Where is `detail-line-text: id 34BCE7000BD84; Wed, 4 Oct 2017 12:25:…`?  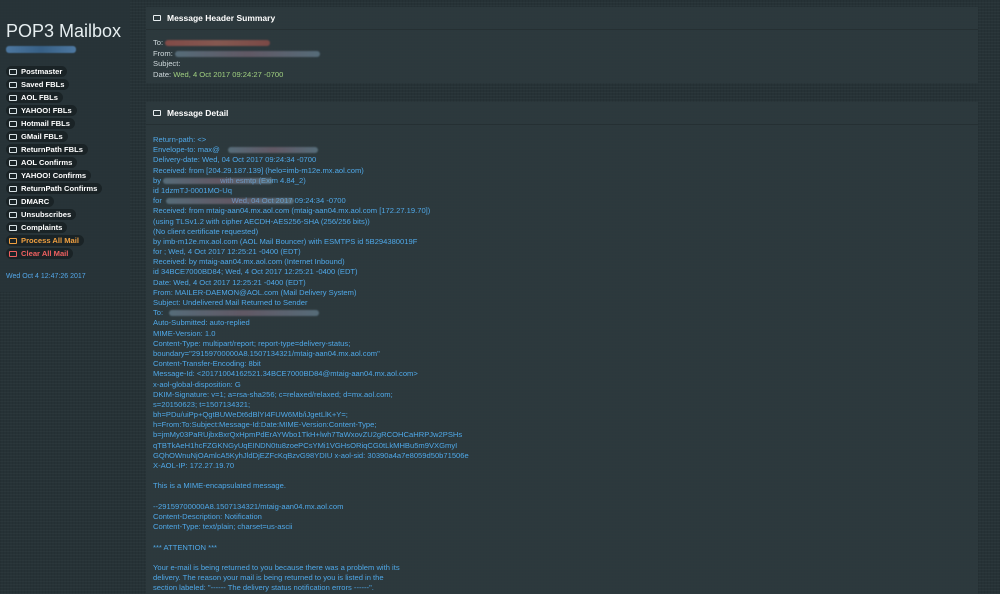
detail-line-text: id 34BCE7000BD84; Wed, 4 Oct 2017 12:25:… is located at coordinates (255, 272).